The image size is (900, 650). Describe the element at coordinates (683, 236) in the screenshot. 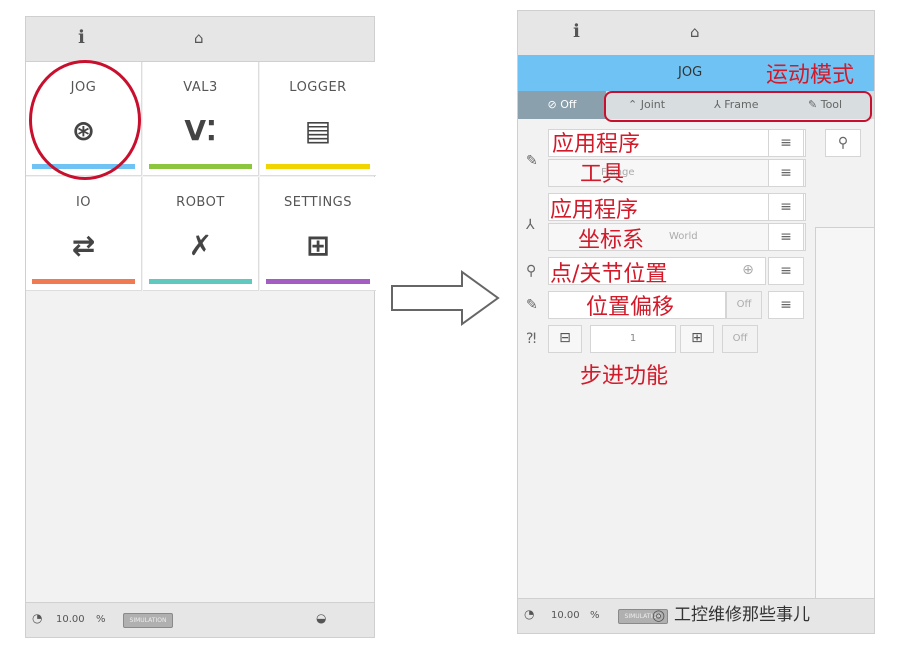

I see `frame-value: World` at that location.